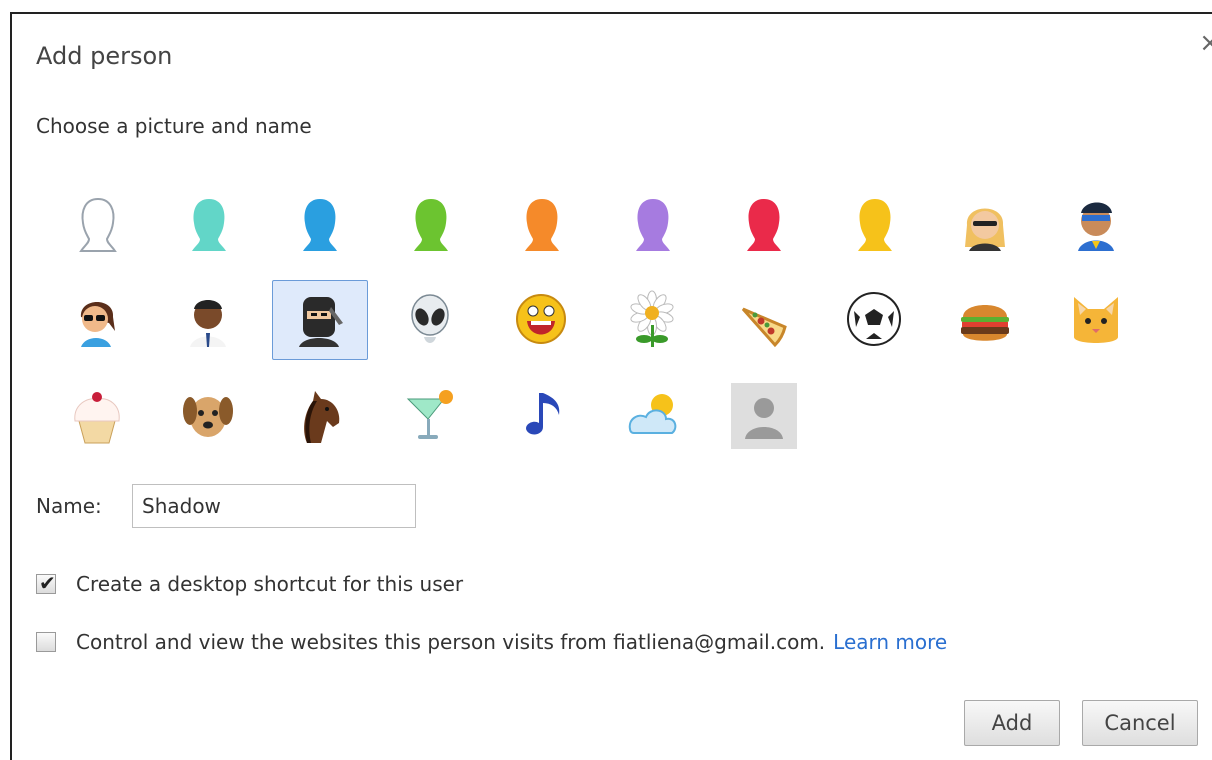 This screenshot has height=760, width=1212. I want to click on avatar-placeholder-option, so click(764, 416).